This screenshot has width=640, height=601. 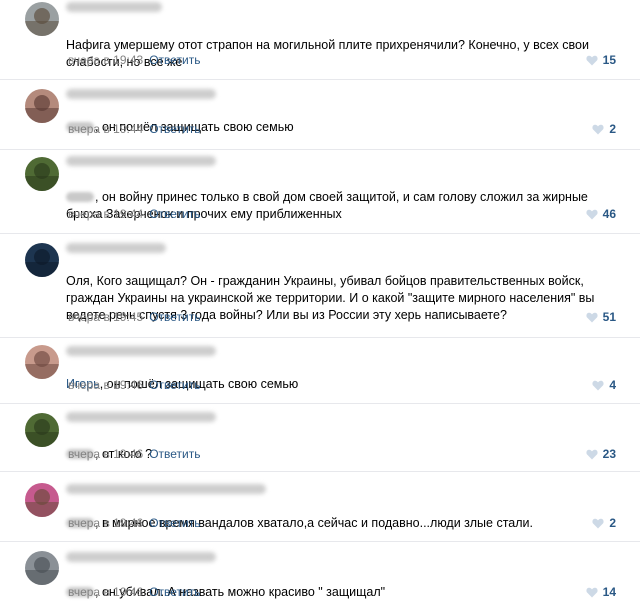 I want to click on comment-meta: вчера в 19:45 Ответить, so click(x=134, y=317).